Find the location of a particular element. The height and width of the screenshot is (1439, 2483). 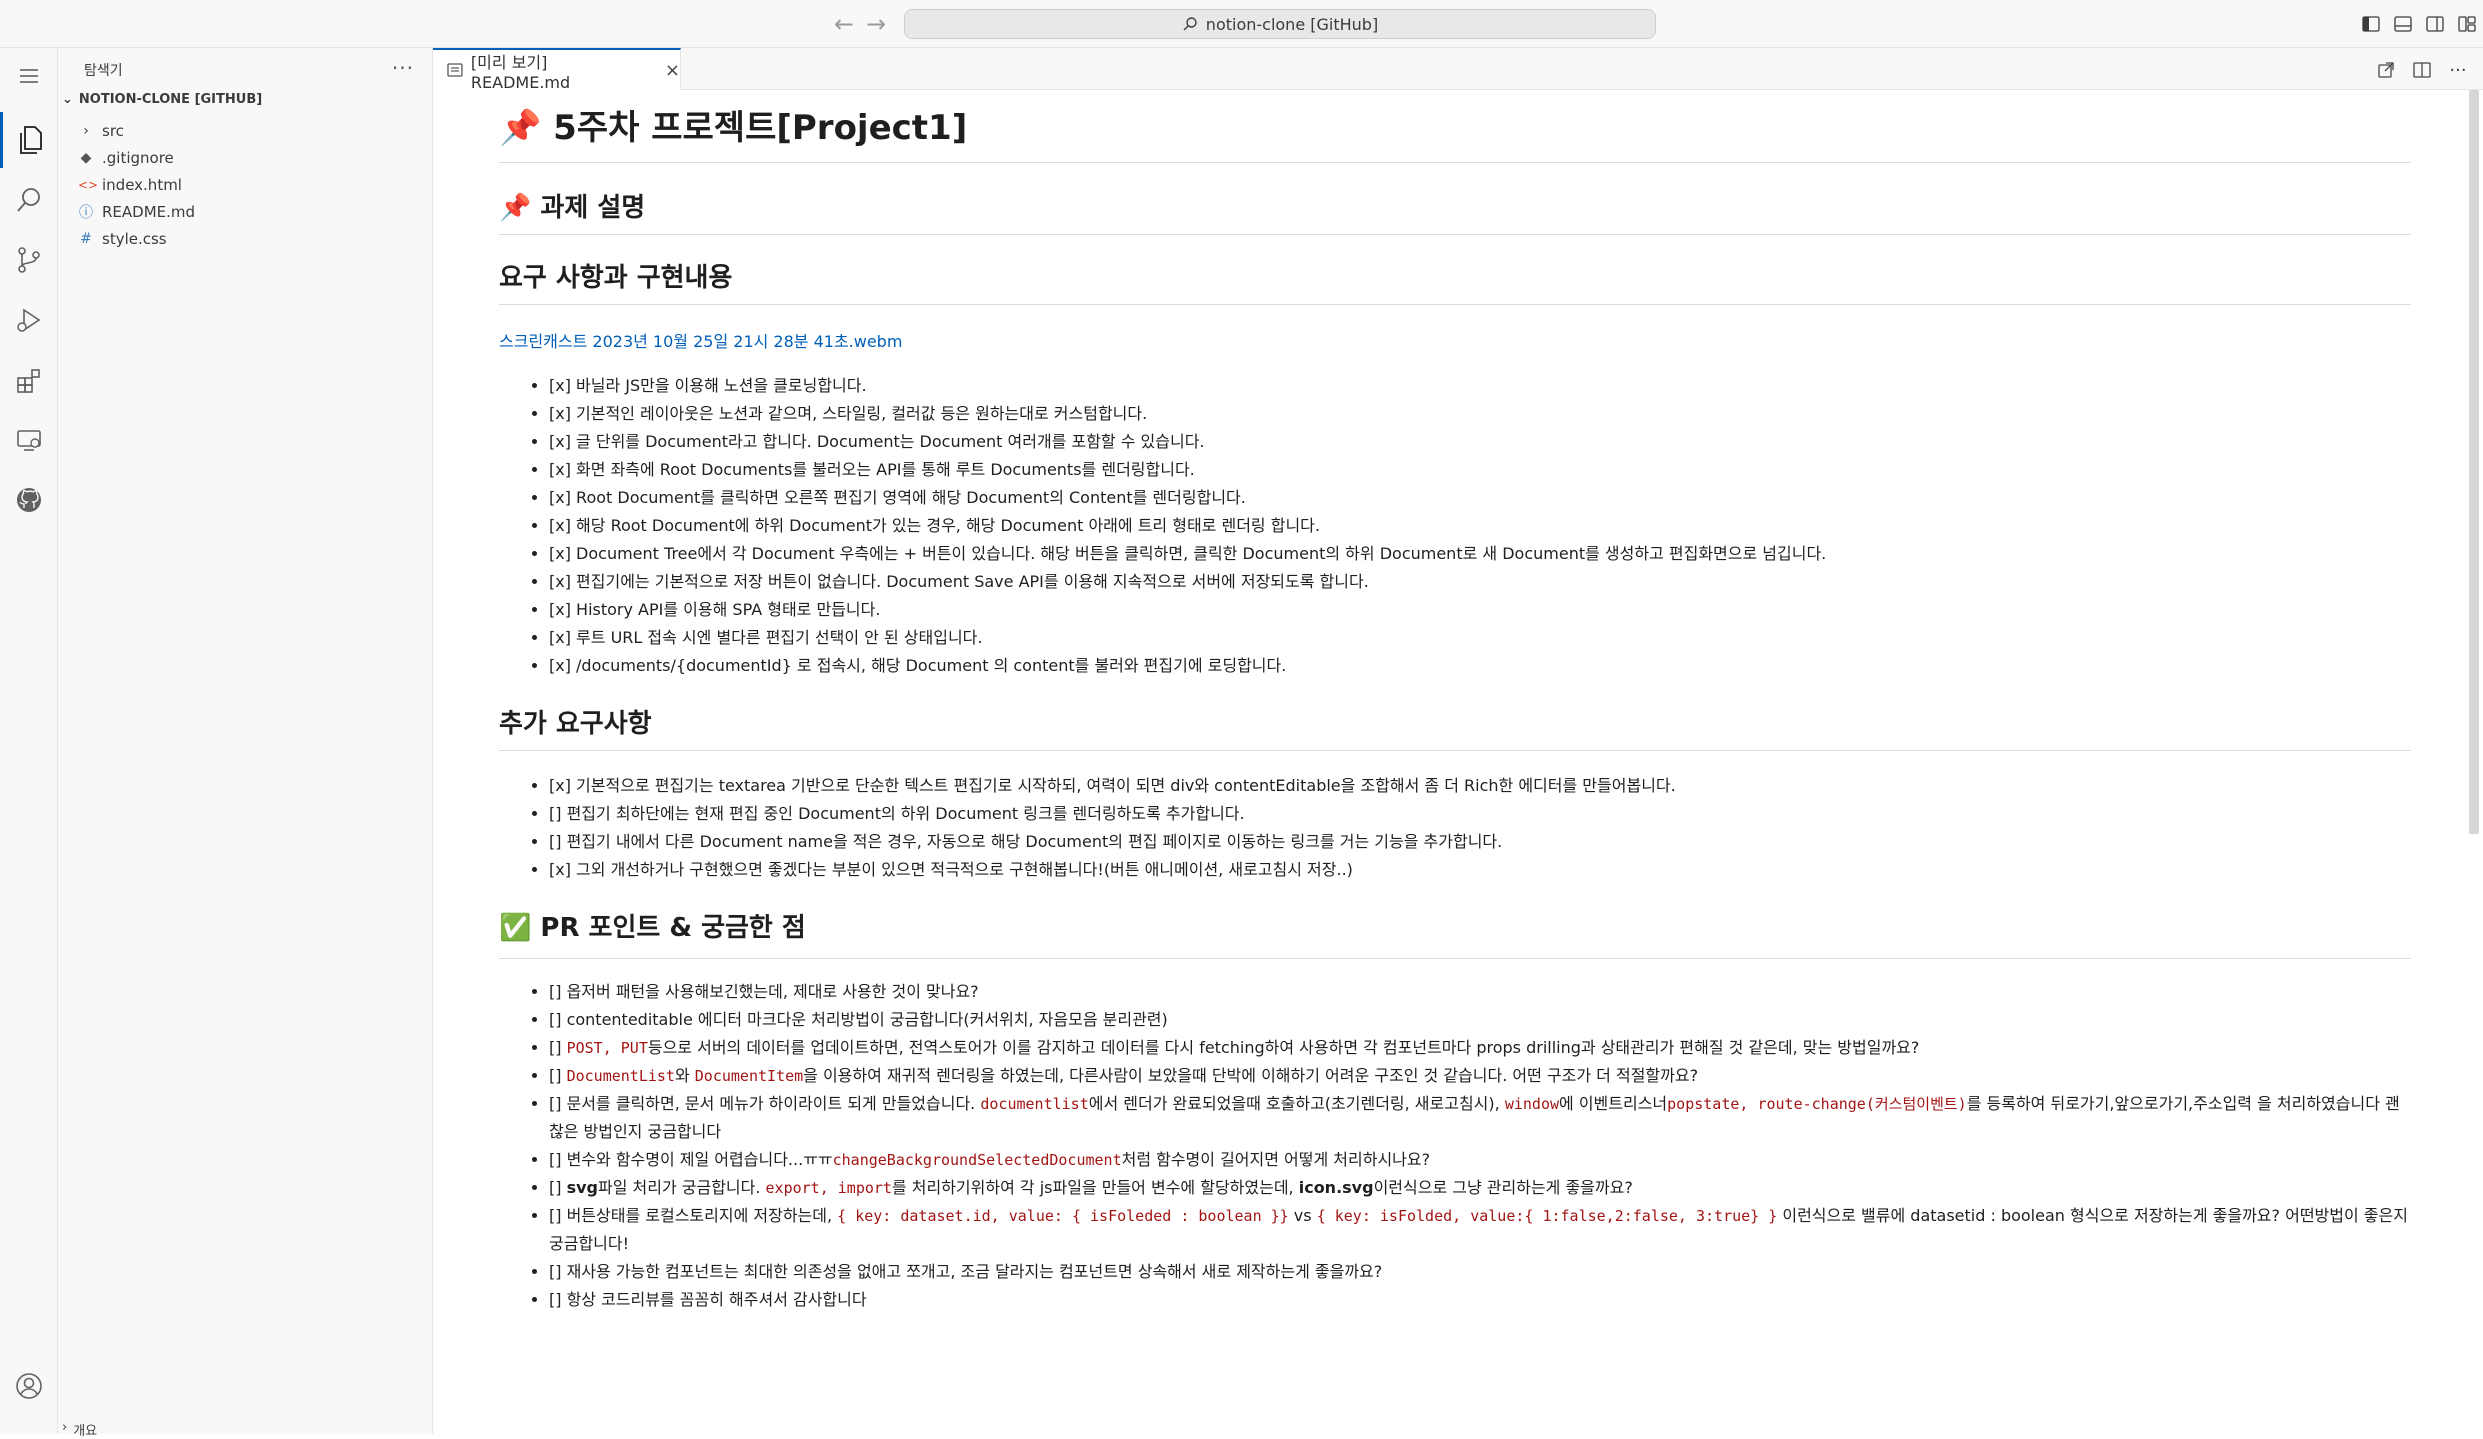

workspace-folder: ⌄ NOTION-CLONE [GITHUB] is located at coordinates (162, 99).